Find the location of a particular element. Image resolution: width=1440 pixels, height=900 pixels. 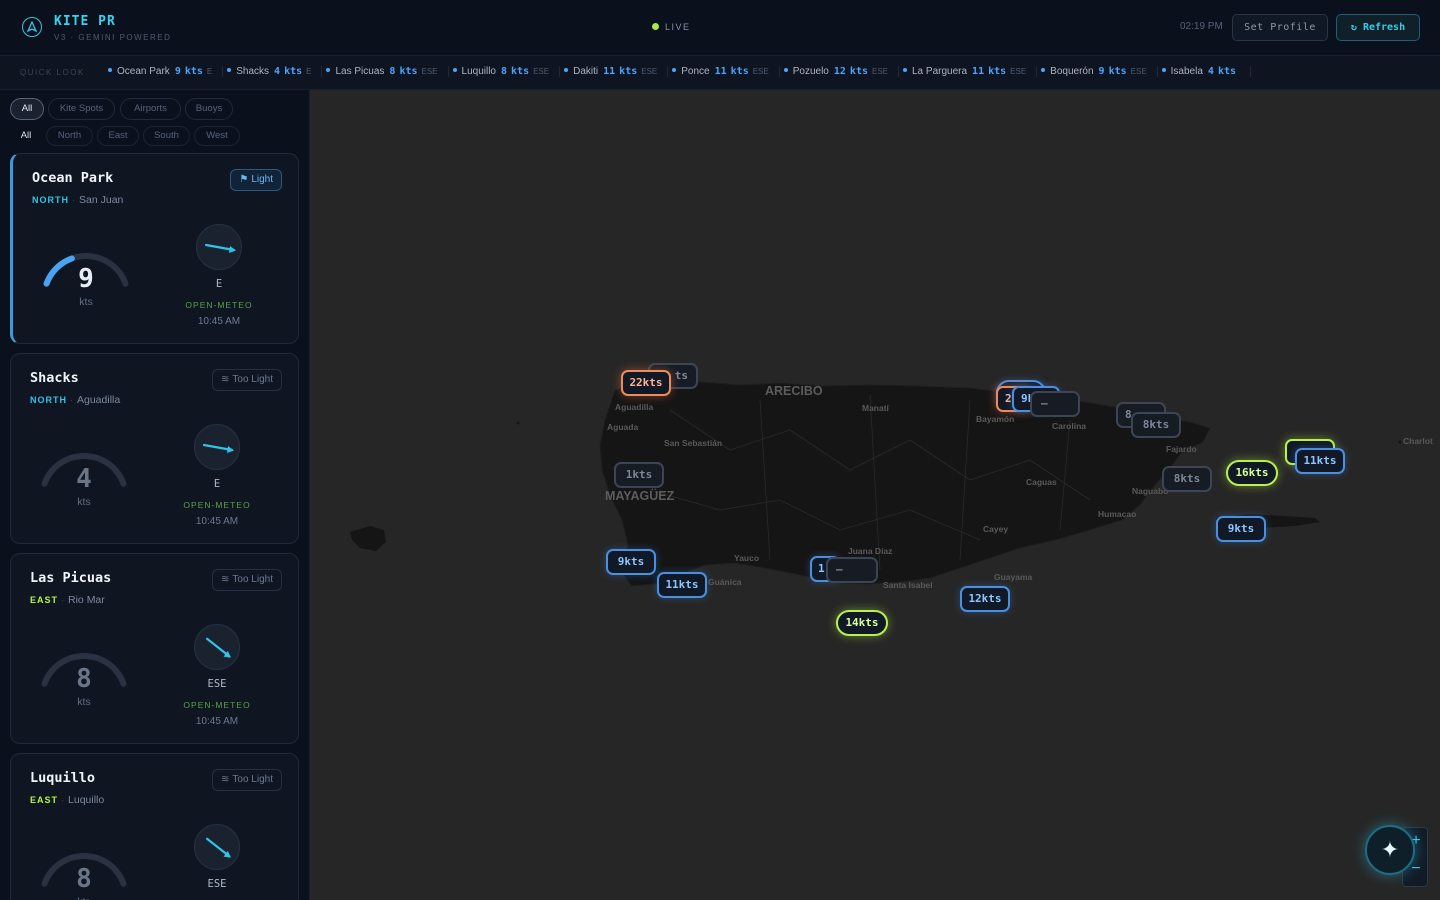

ticker-spot-name: Isabela is located at coordinates (1186, 71).